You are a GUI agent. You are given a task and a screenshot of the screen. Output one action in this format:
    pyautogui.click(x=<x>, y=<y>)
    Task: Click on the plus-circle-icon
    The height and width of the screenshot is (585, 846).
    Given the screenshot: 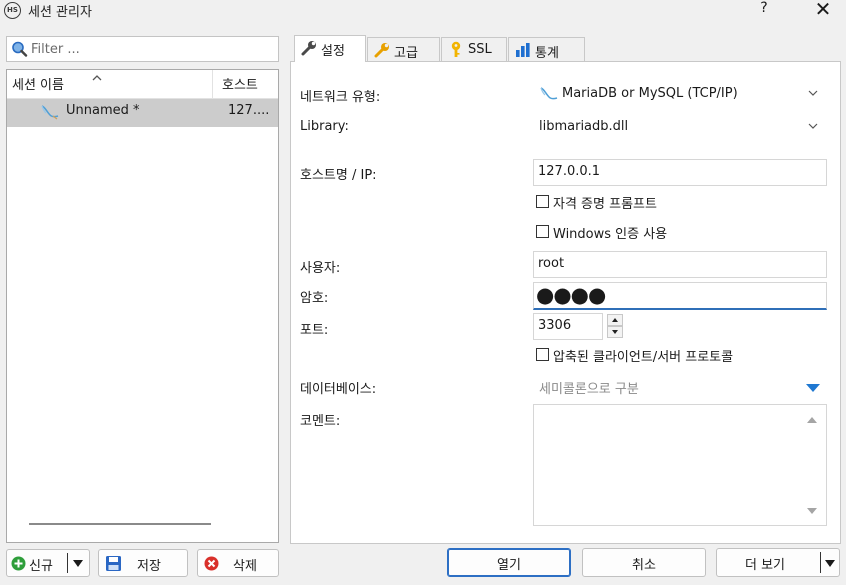 What is the action you would take?
    pyautogui.click(x=18, y=565)
    